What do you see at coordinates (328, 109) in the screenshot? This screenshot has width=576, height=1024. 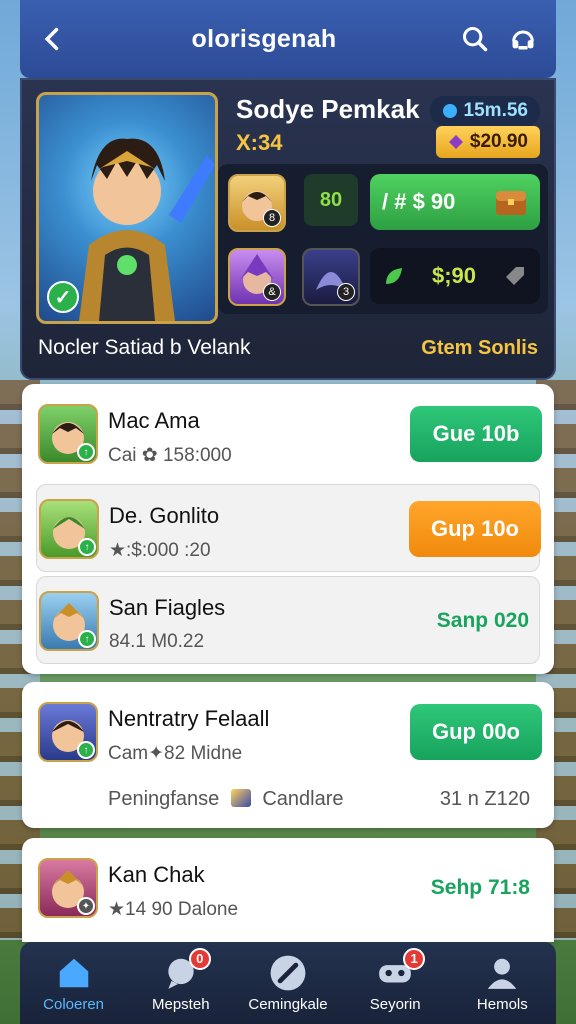 I see `hero-name: Sodye Pemkak` at bounding box center [328, 109].